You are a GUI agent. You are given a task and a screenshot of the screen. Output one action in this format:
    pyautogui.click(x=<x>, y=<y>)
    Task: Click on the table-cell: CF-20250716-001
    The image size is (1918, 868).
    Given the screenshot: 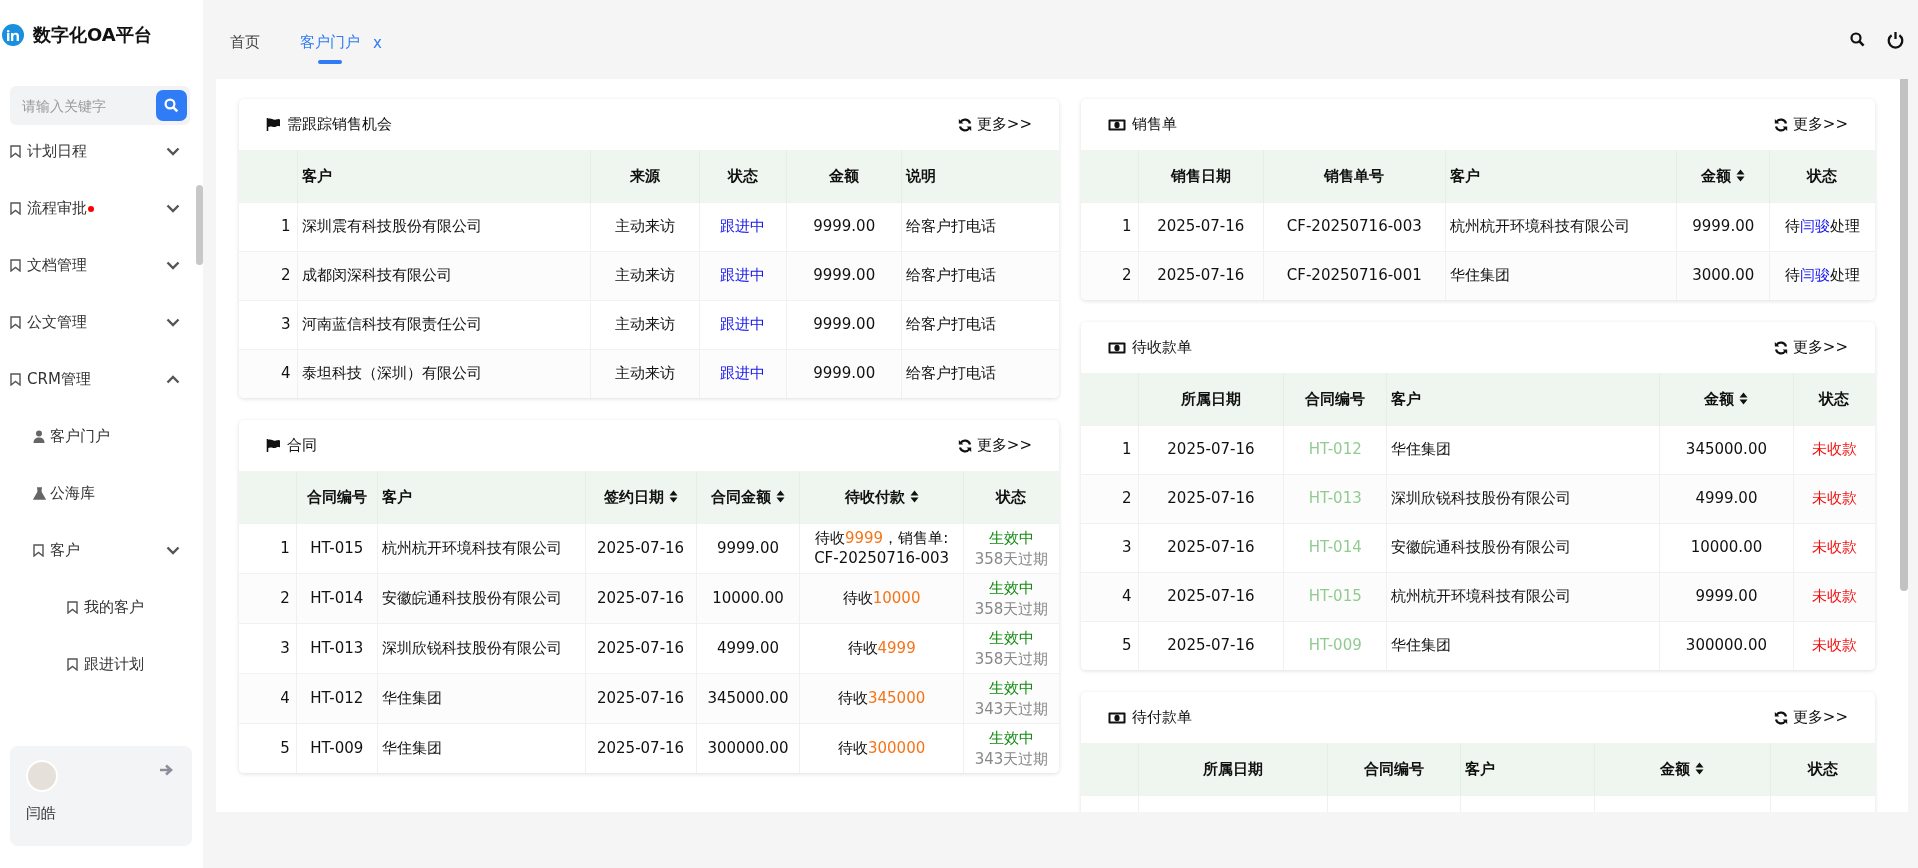 What is the action you would take?
    pyautogui.click(x=1354, y=275)
    